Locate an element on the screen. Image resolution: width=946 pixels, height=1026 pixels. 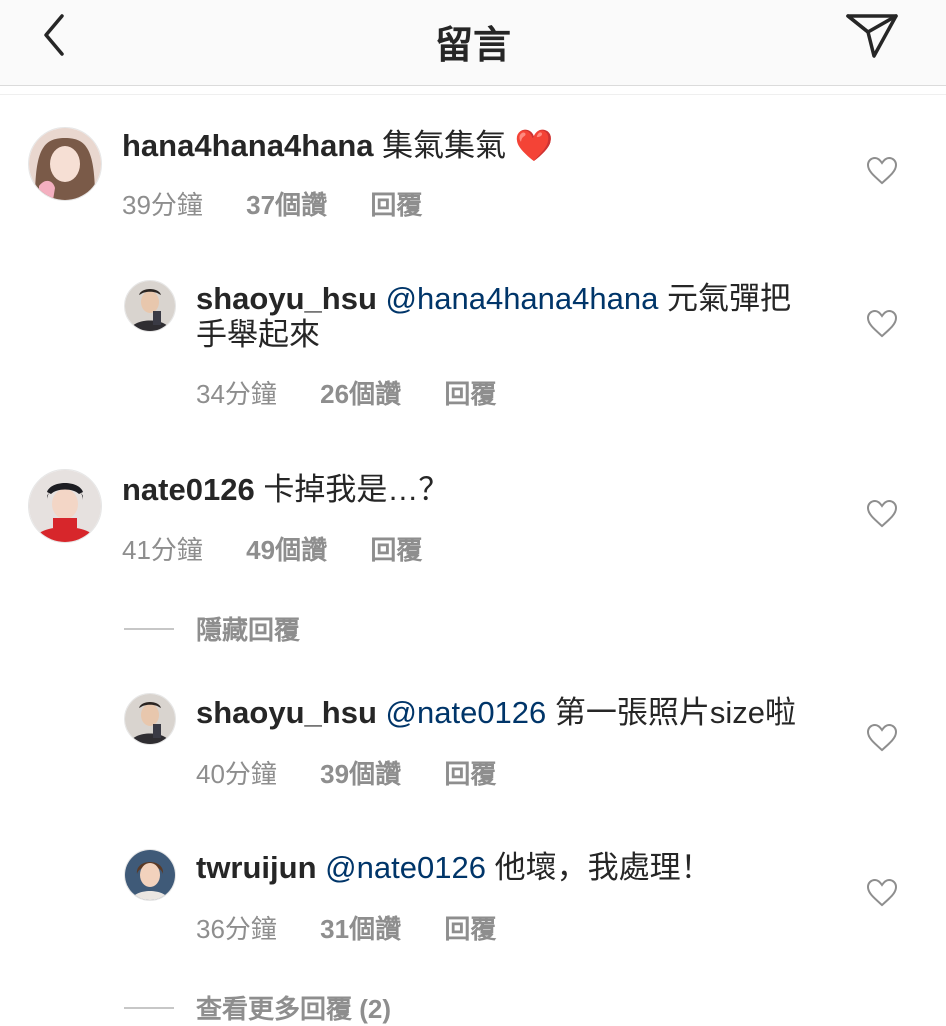
hide-replies-button: 隱藏回覆 is located at coordinates (212, 628).